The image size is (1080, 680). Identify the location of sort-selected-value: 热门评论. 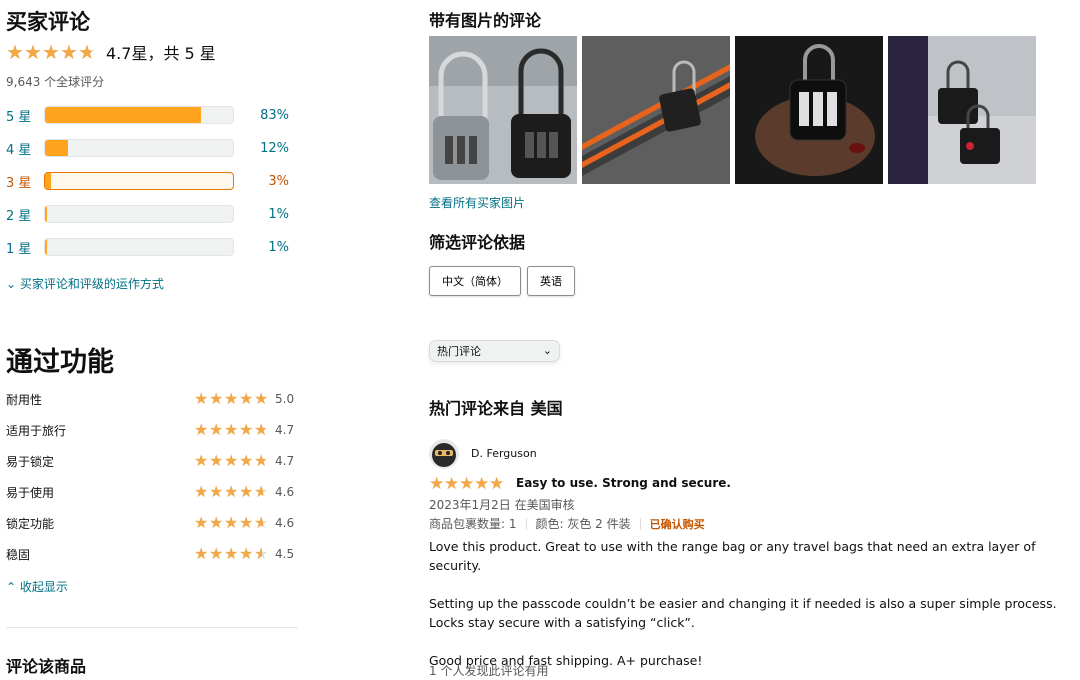
(459, 351).